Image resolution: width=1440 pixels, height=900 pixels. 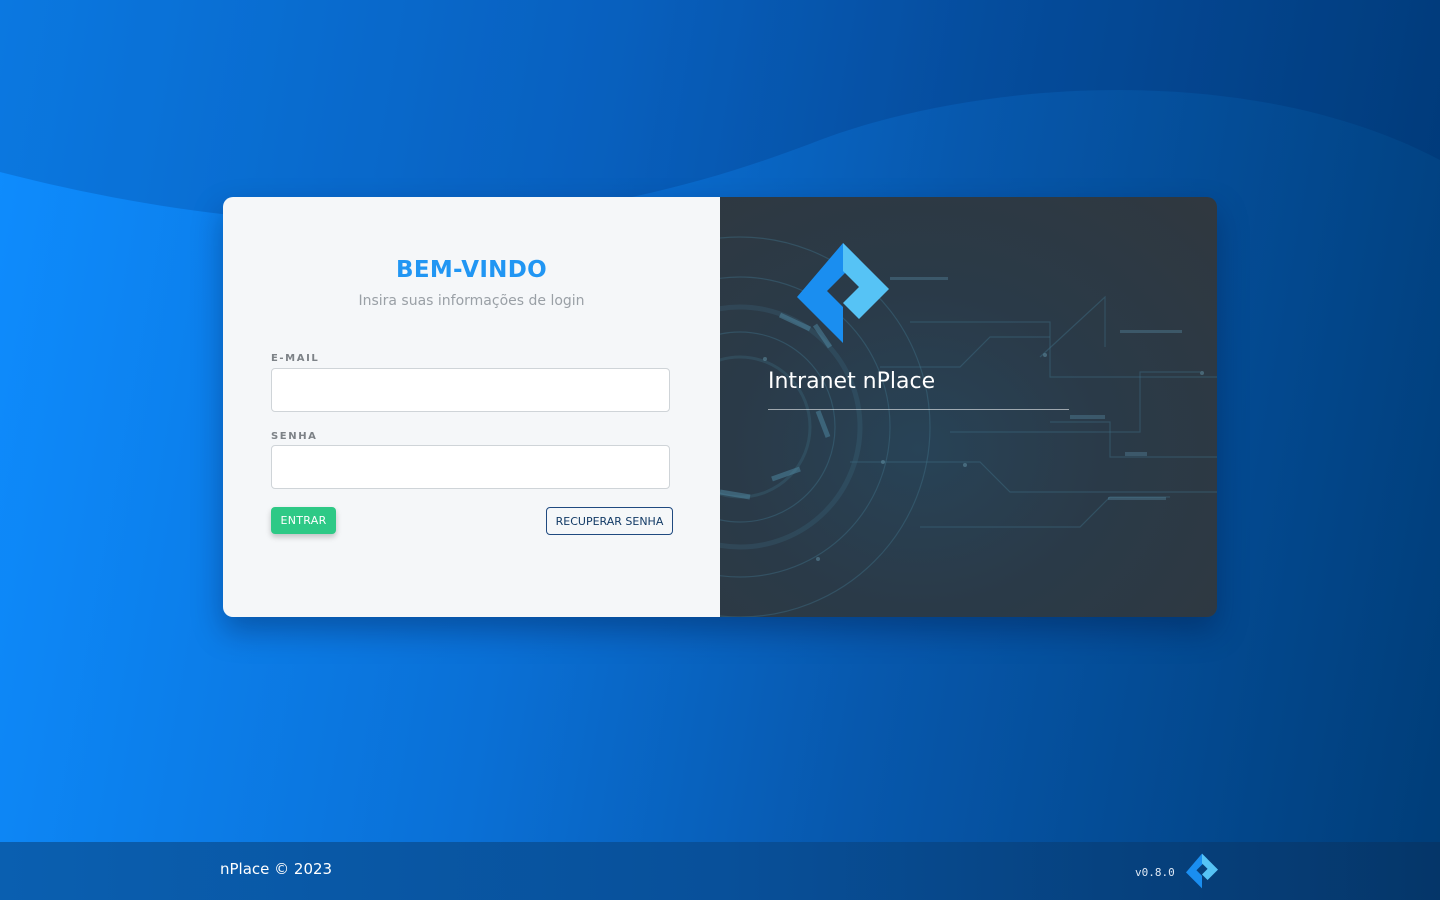 What do you see at coordinates (852, 381) in the screenshot?
I see `brand-title: Intranet nPlace` at bounding box center [852, 381].